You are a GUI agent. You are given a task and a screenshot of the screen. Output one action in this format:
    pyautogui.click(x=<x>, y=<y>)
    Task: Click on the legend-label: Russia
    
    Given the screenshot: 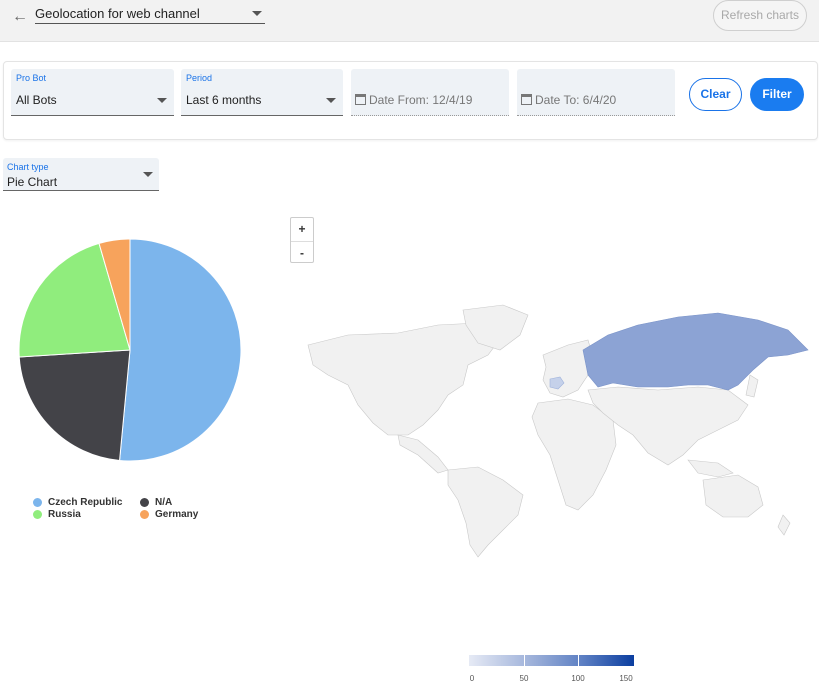 What is the action you would take?
    pyautogui.click(x=64, y=514)
    